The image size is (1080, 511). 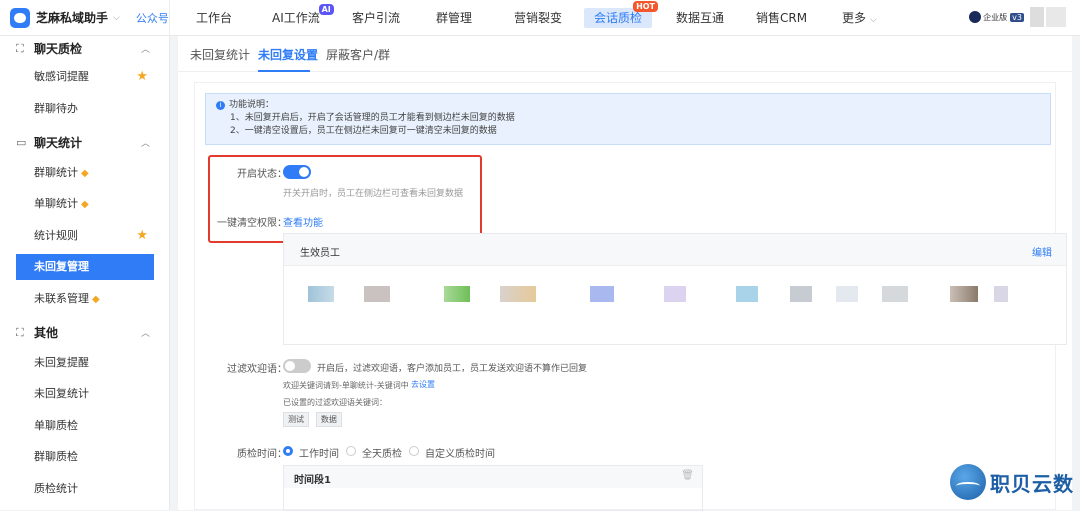 I want to click on nav-item-sales-crm: 销售CRM, so click(x=781, y=18).